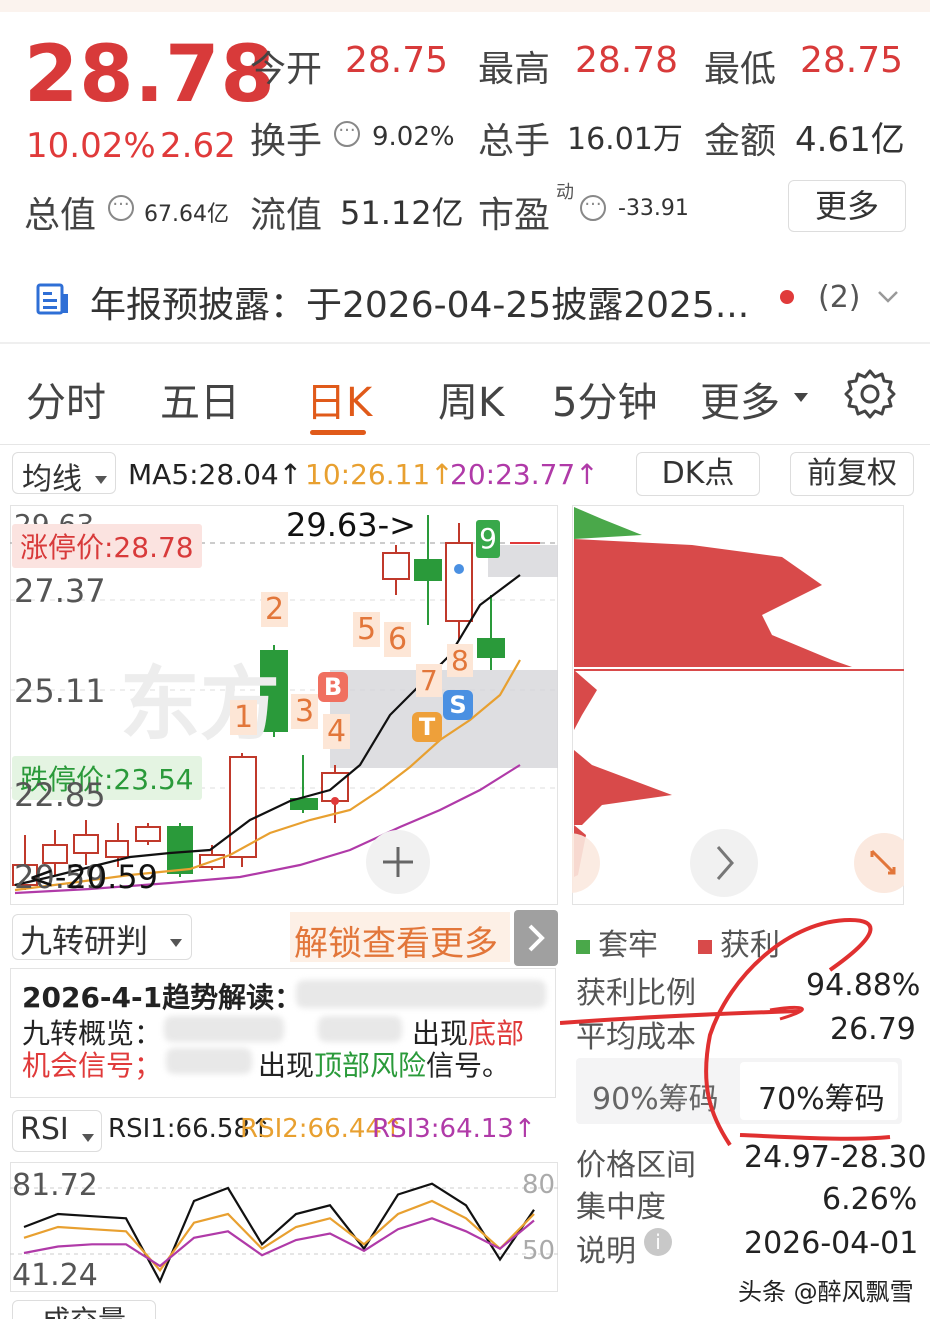 The width and height of the screenshot is (930, 1319). I want to click on tab-intraday: 分时, so click(66, 399).